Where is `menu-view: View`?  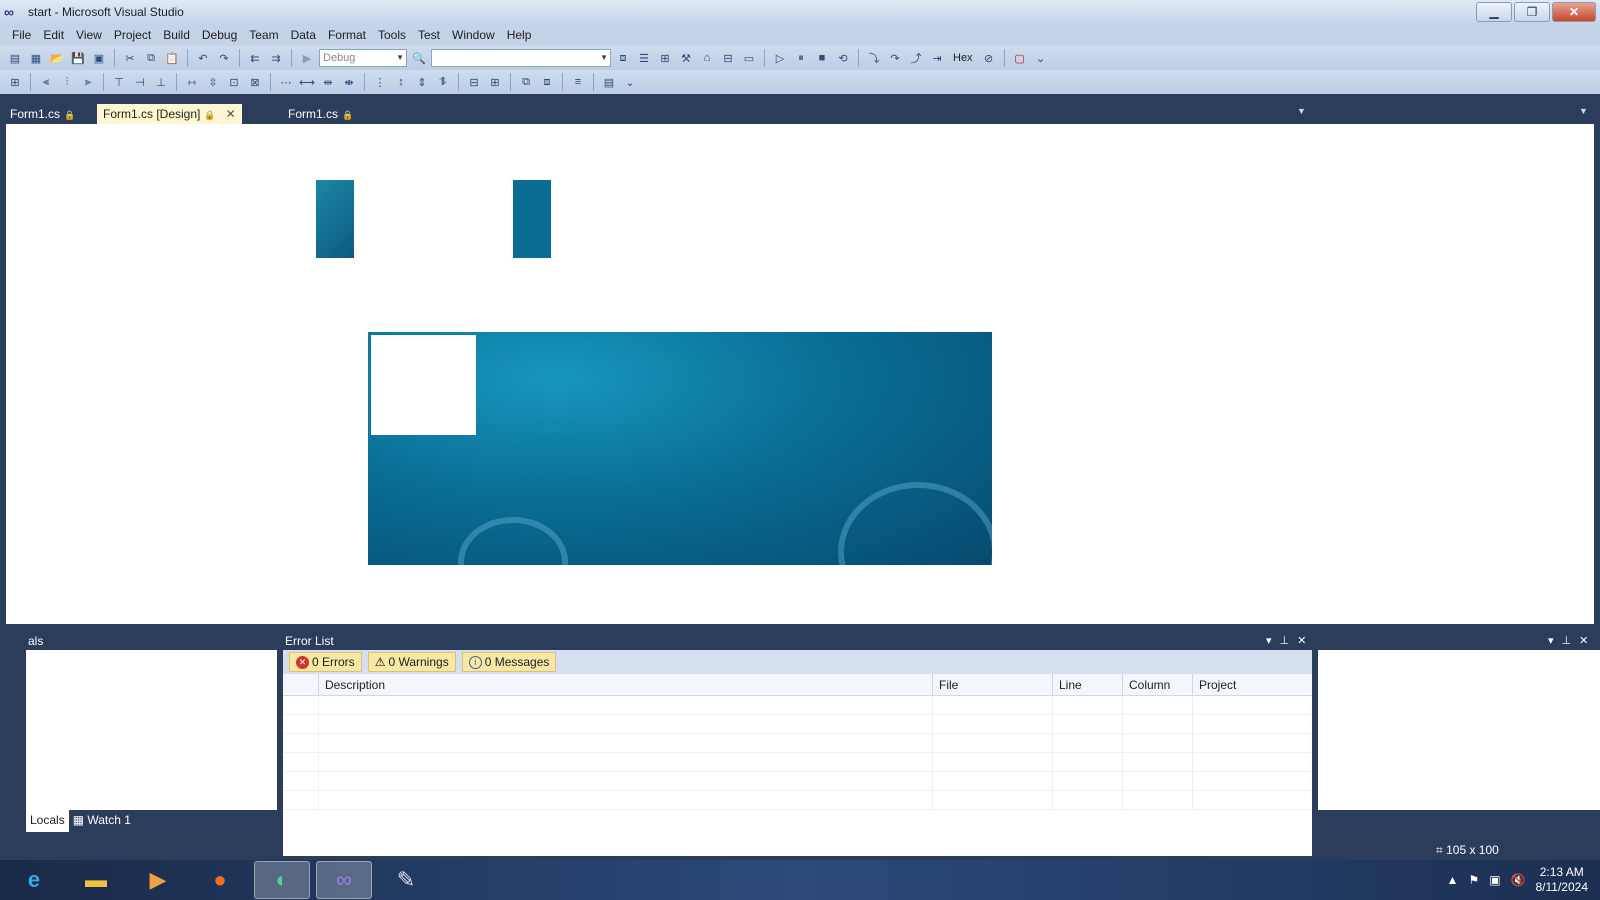
menu-view: View is located at coordinates (89, 35).